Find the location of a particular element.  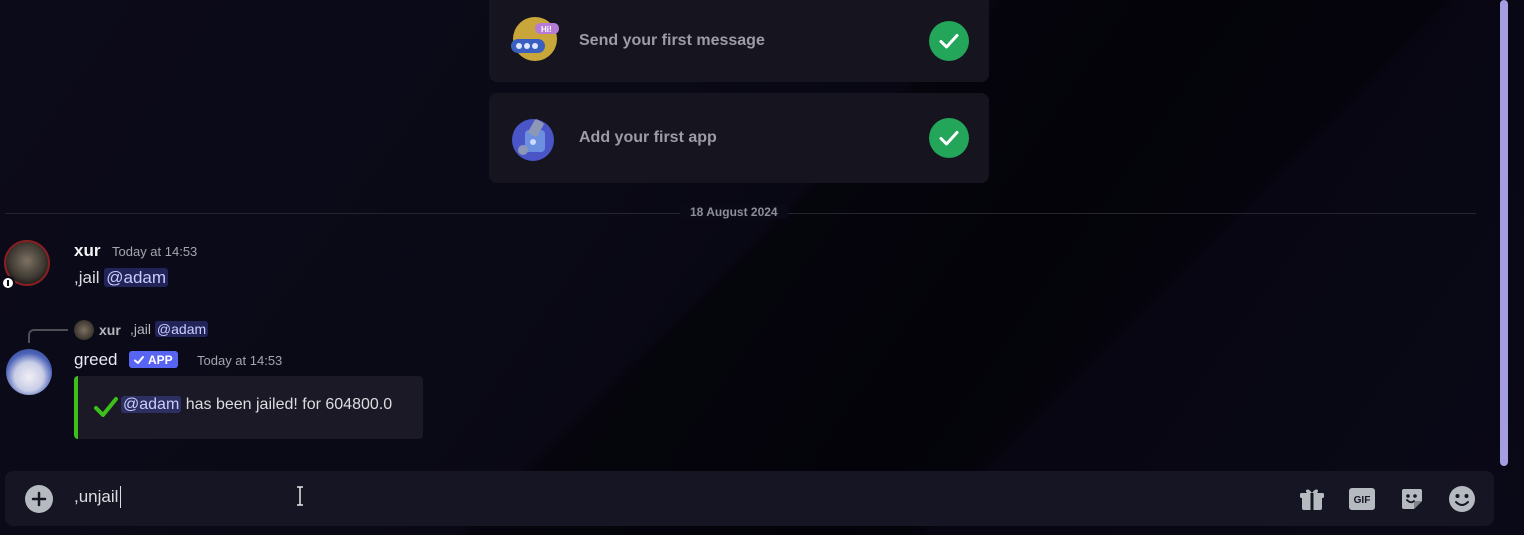

app-badge: APP is located at coordinates (153, 359).